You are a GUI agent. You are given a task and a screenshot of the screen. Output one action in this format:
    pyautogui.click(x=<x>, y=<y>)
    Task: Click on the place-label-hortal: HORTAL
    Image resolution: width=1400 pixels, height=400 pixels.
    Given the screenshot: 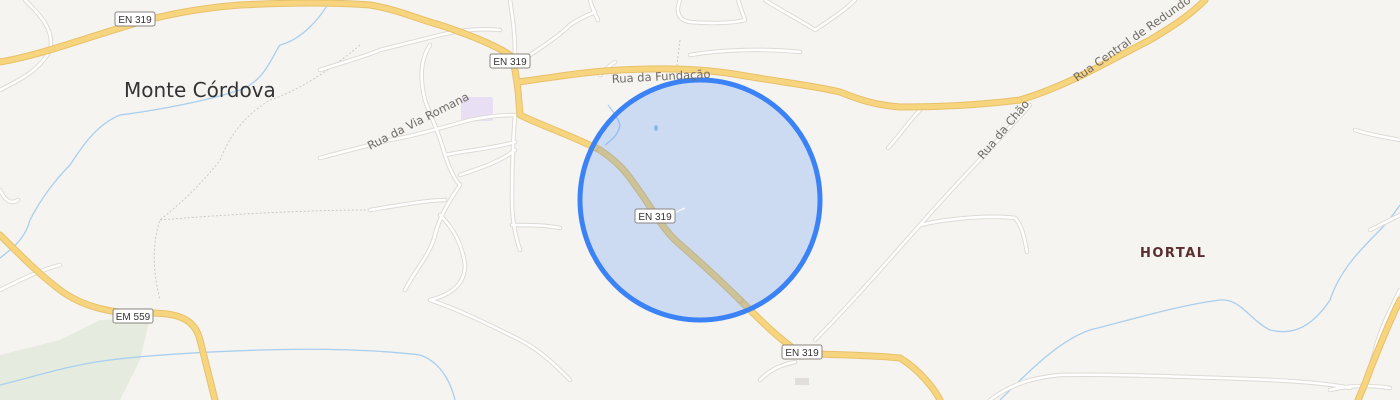 What is the action you would take?
    pyautogui.click(x=1173, y=253)
    